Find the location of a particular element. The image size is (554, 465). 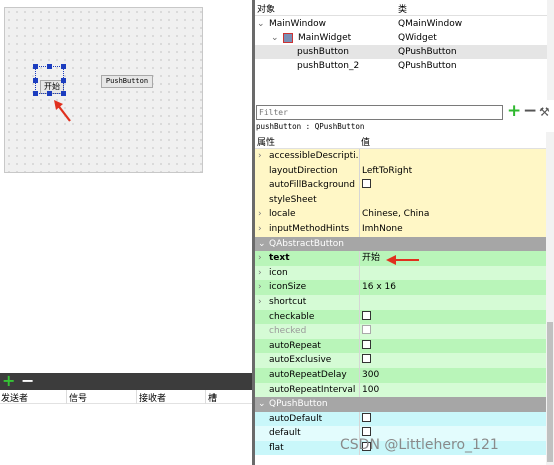

property-row: autoRepeatDelay 300 is located at coordinates (400, 375).